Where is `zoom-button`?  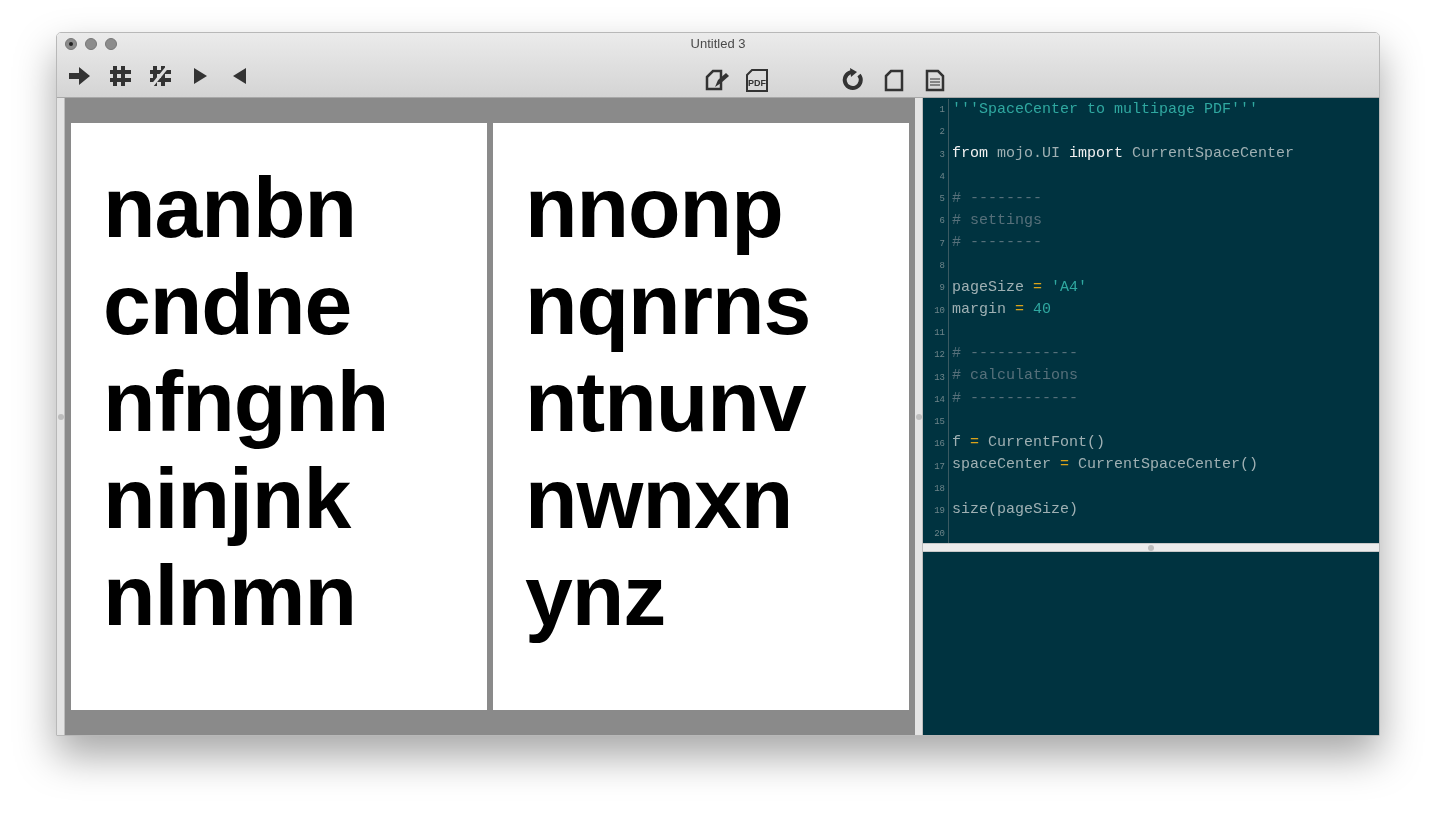
zoom-button is located at coordinates (111, 44).